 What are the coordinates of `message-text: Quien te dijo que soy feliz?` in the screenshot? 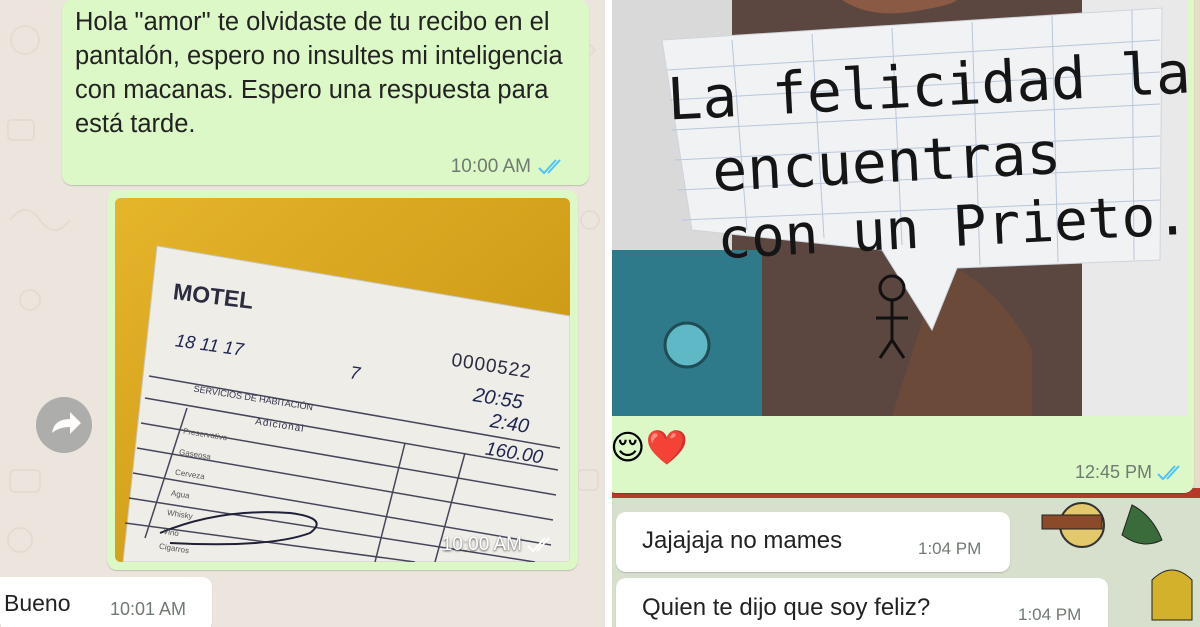 It's located at (786, 607).